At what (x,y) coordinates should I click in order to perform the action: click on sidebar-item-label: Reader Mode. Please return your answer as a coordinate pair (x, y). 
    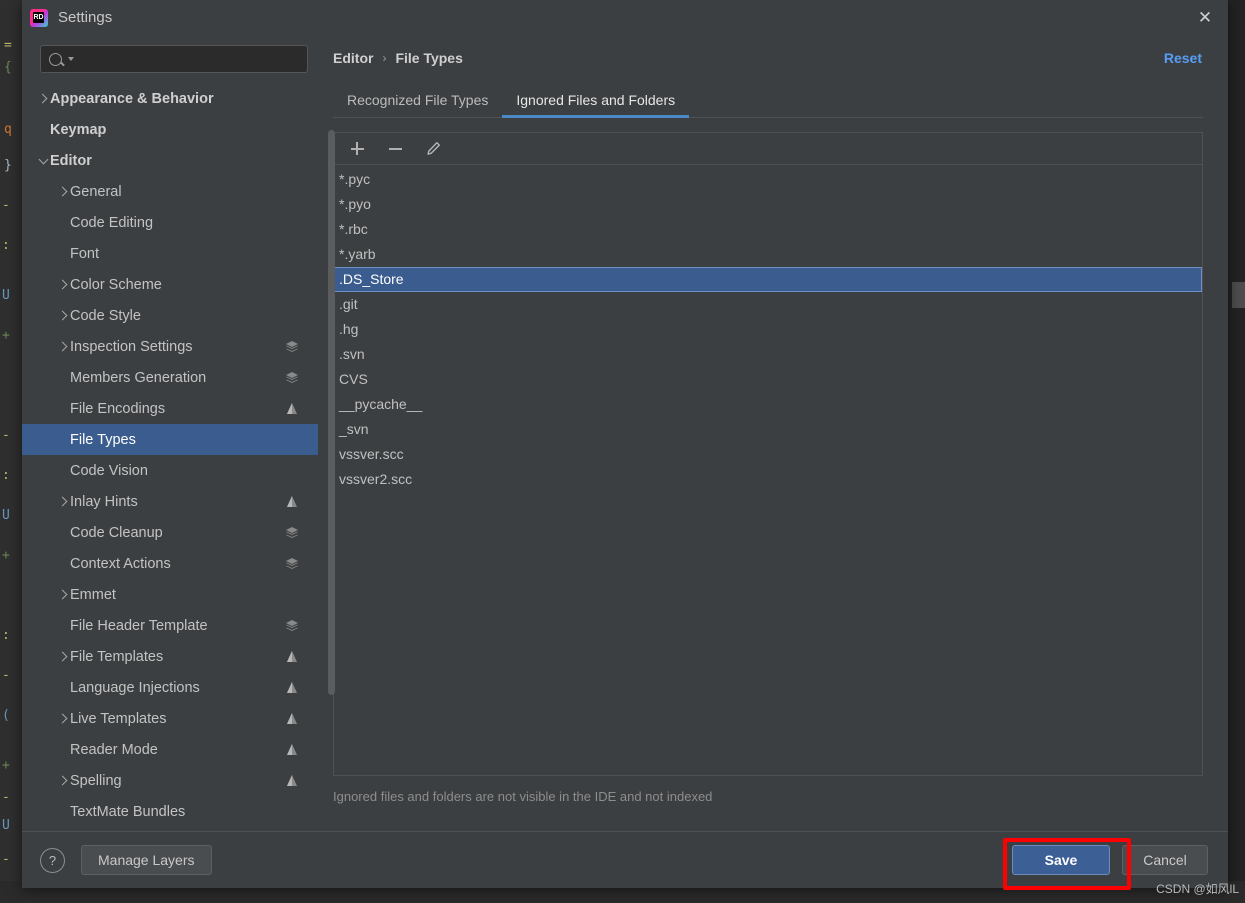
    Looking at the image, I should click on (114, 749).